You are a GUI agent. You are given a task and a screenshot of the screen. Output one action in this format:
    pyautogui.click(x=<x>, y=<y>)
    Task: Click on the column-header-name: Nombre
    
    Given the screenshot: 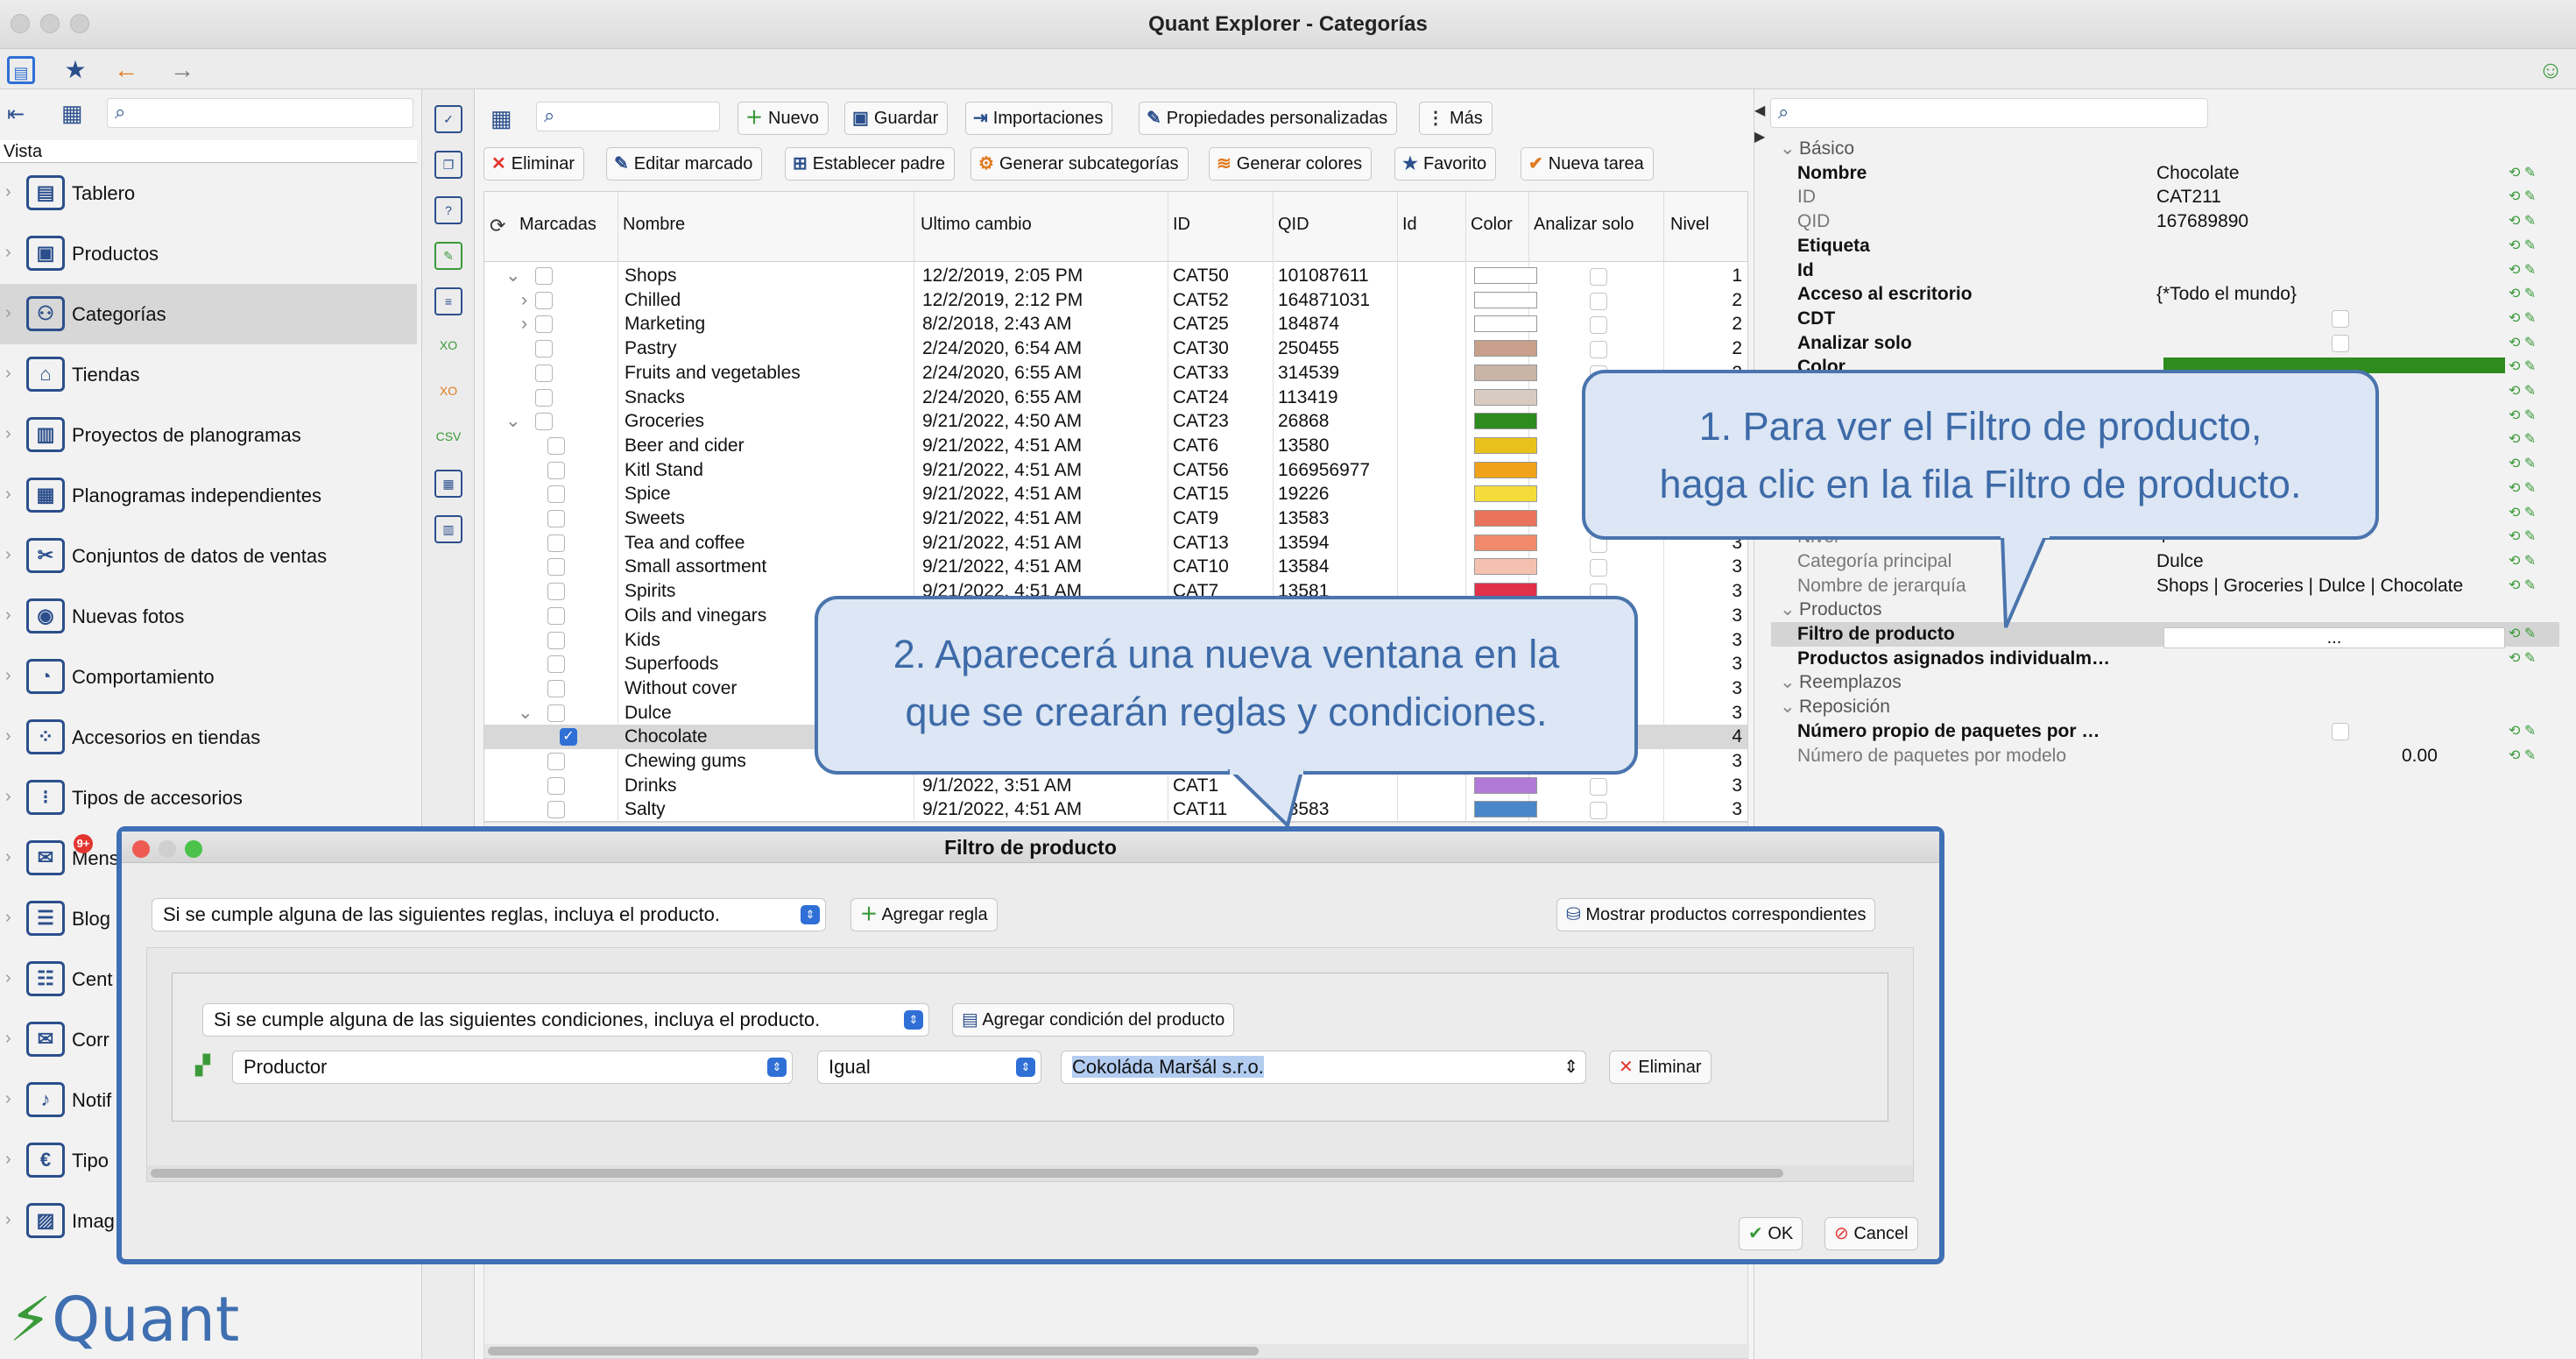 What is the action you would take?
    pyautogui.click(x=654, y=225)
    